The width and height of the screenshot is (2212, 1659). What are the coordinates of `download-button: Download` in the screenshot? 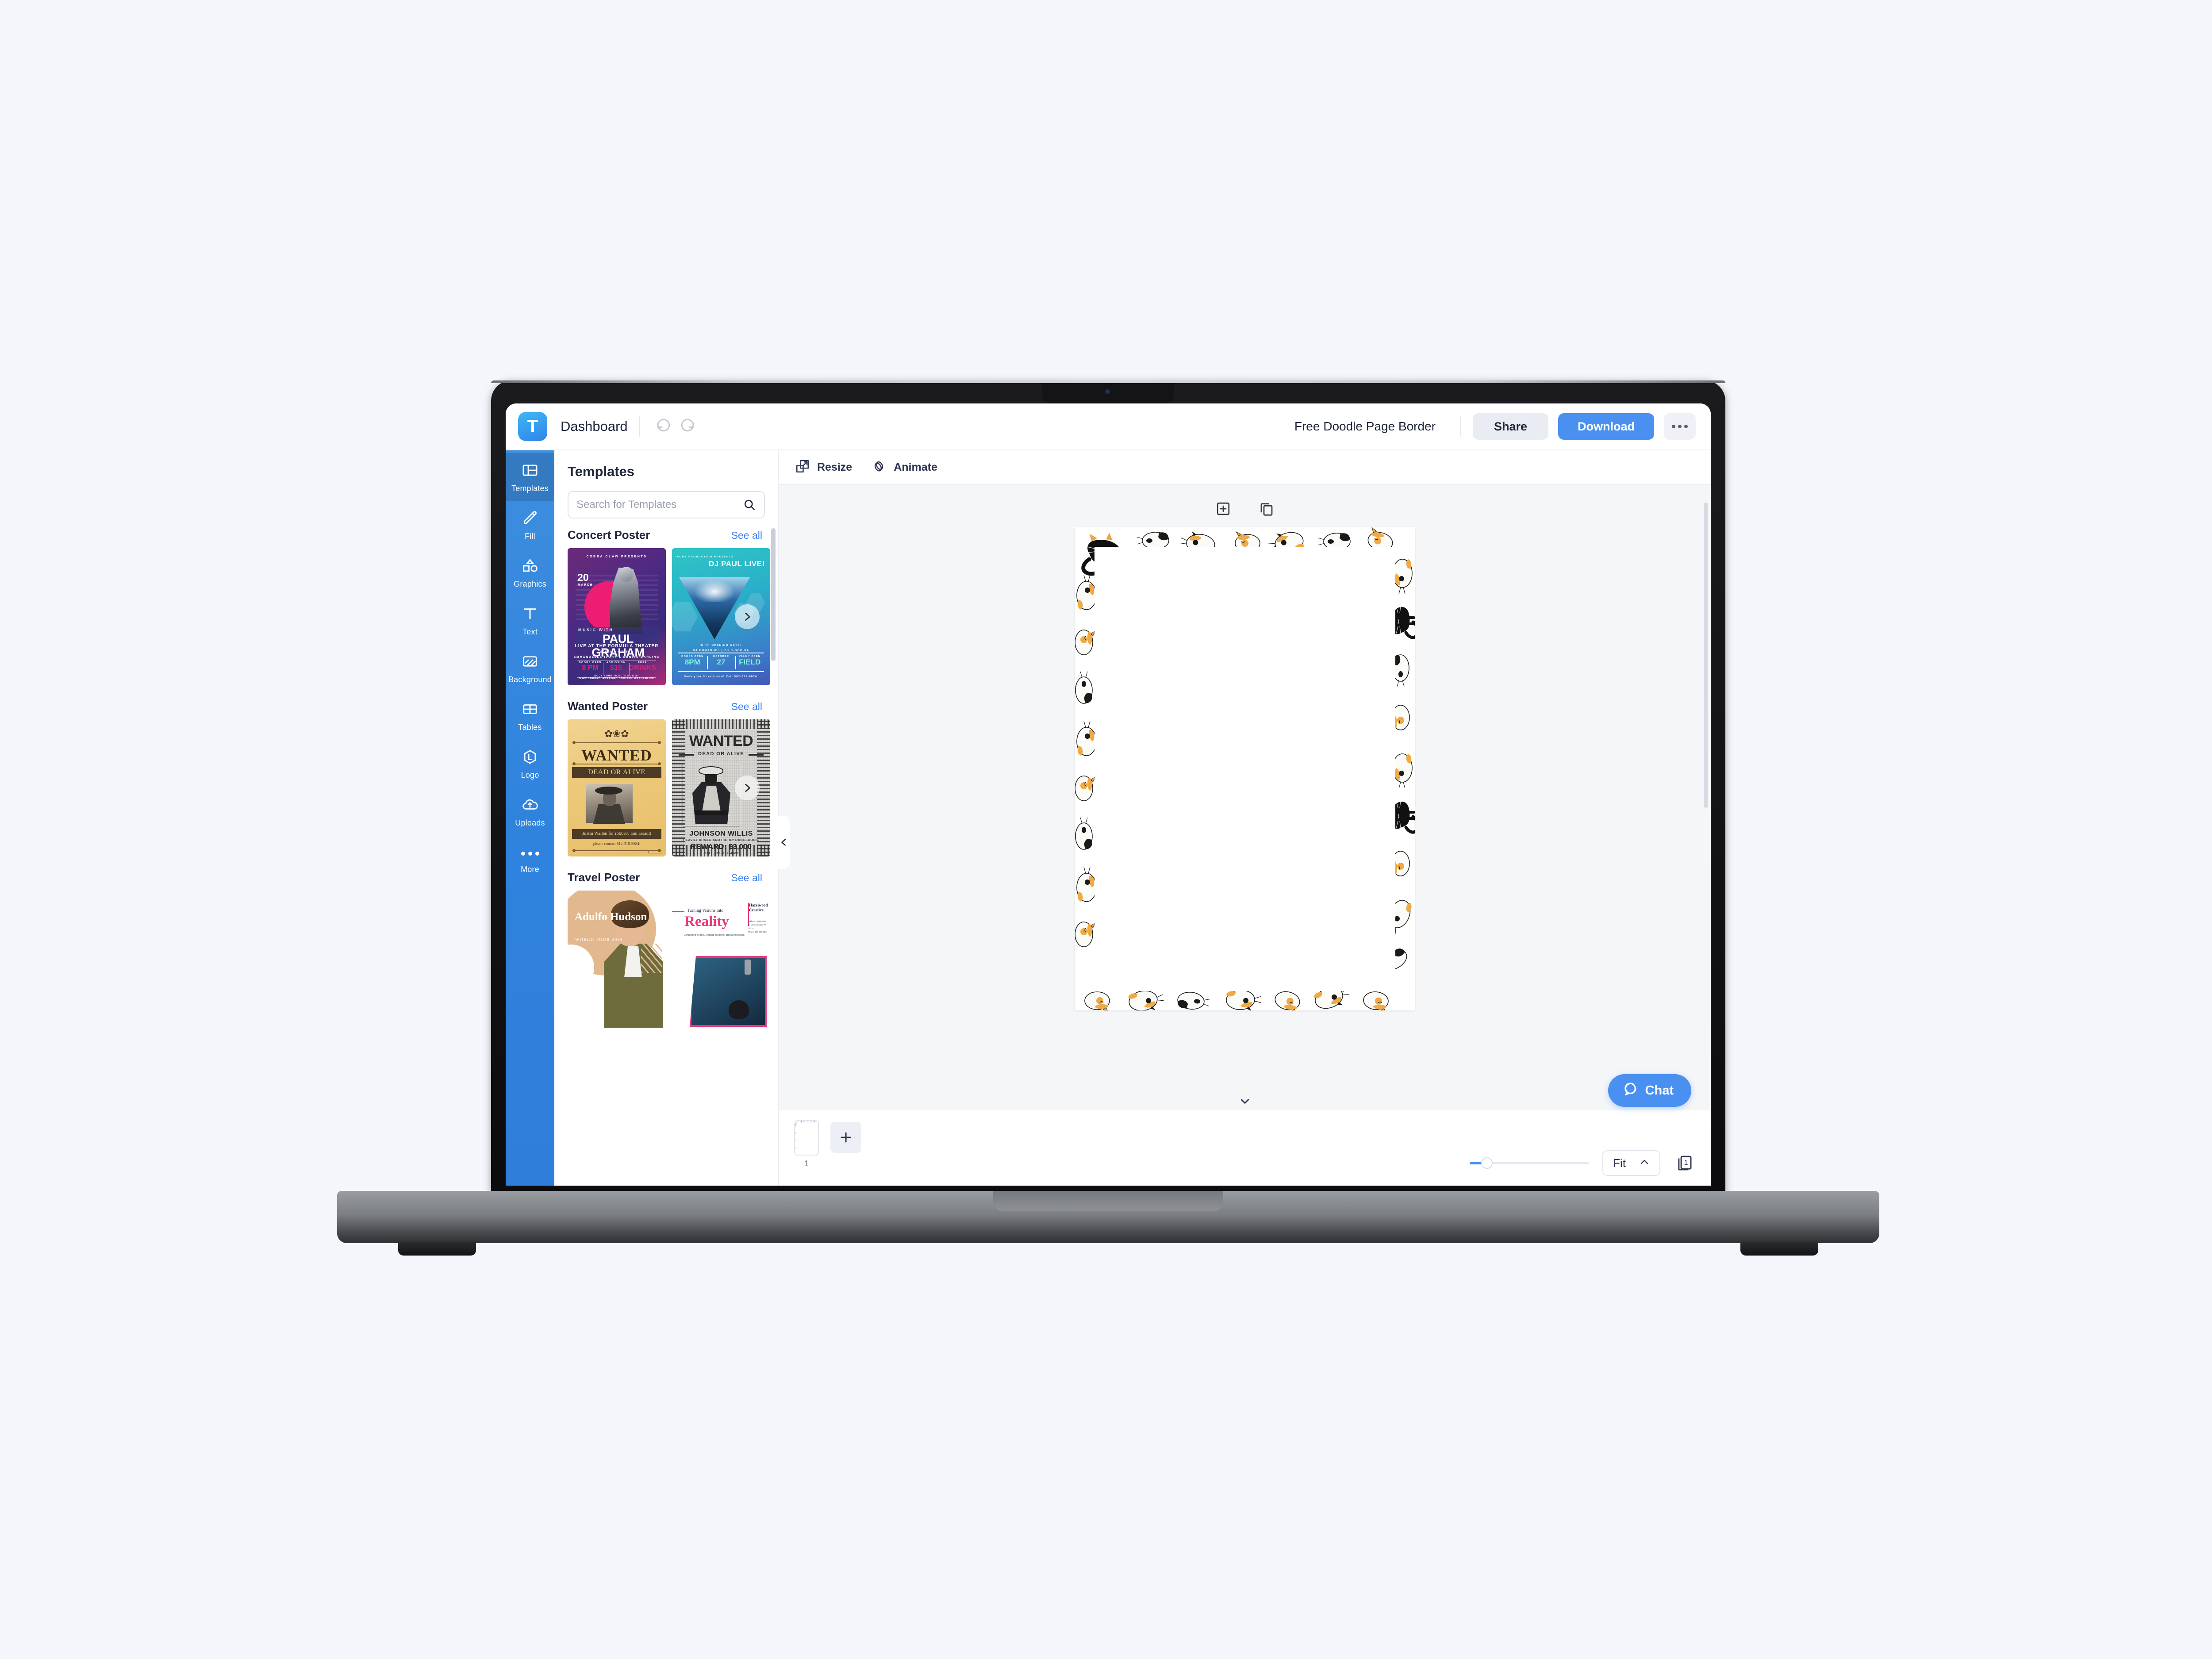 It's located at (1606, 427).